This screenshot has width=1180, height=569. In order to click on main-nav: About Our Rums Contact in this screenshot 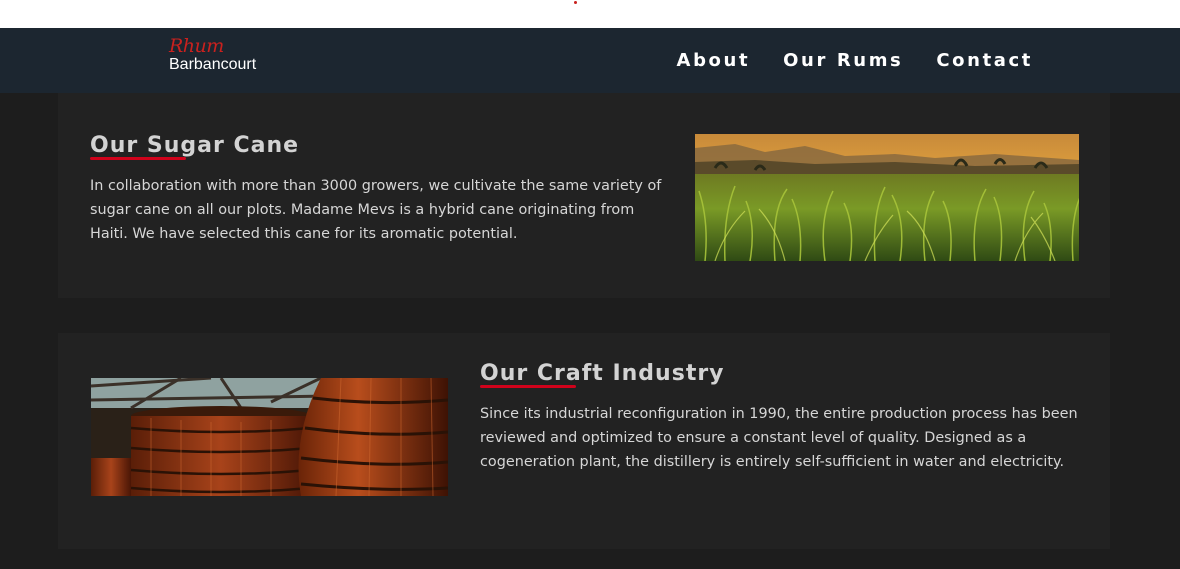, I will do `click(838, 61)`.